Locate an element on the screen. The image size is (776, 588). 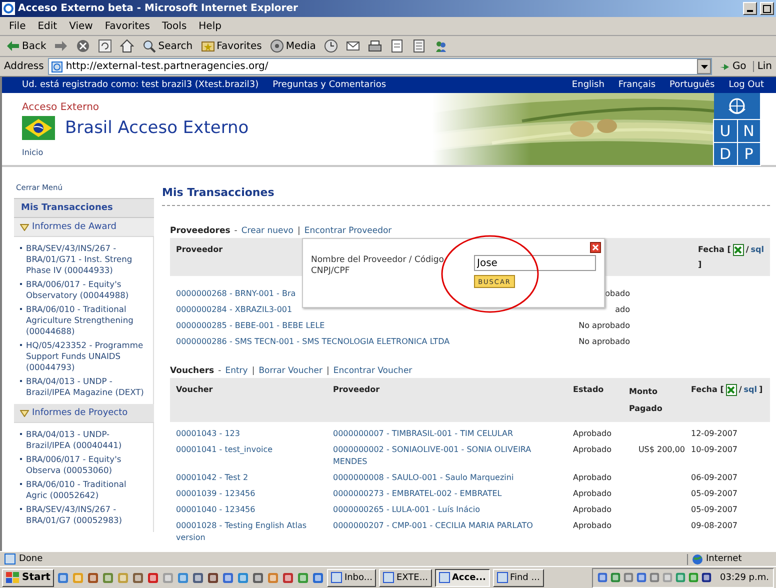
breadcrumb-link: Inicio is located at coordinates (227, 152).